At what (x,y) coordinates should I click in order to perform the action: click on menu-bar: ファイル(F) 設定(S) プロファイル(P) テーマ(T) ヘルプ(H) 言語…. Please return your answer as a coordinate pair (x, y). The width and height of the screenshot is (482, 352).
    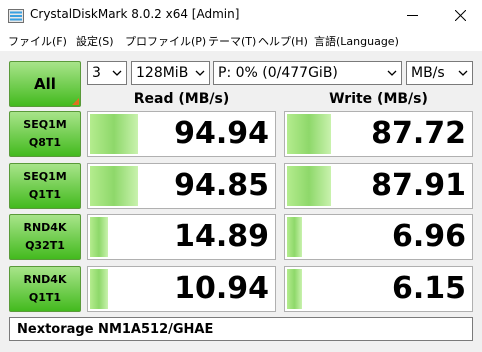
    Looking at the image, I should click on (241, 41).